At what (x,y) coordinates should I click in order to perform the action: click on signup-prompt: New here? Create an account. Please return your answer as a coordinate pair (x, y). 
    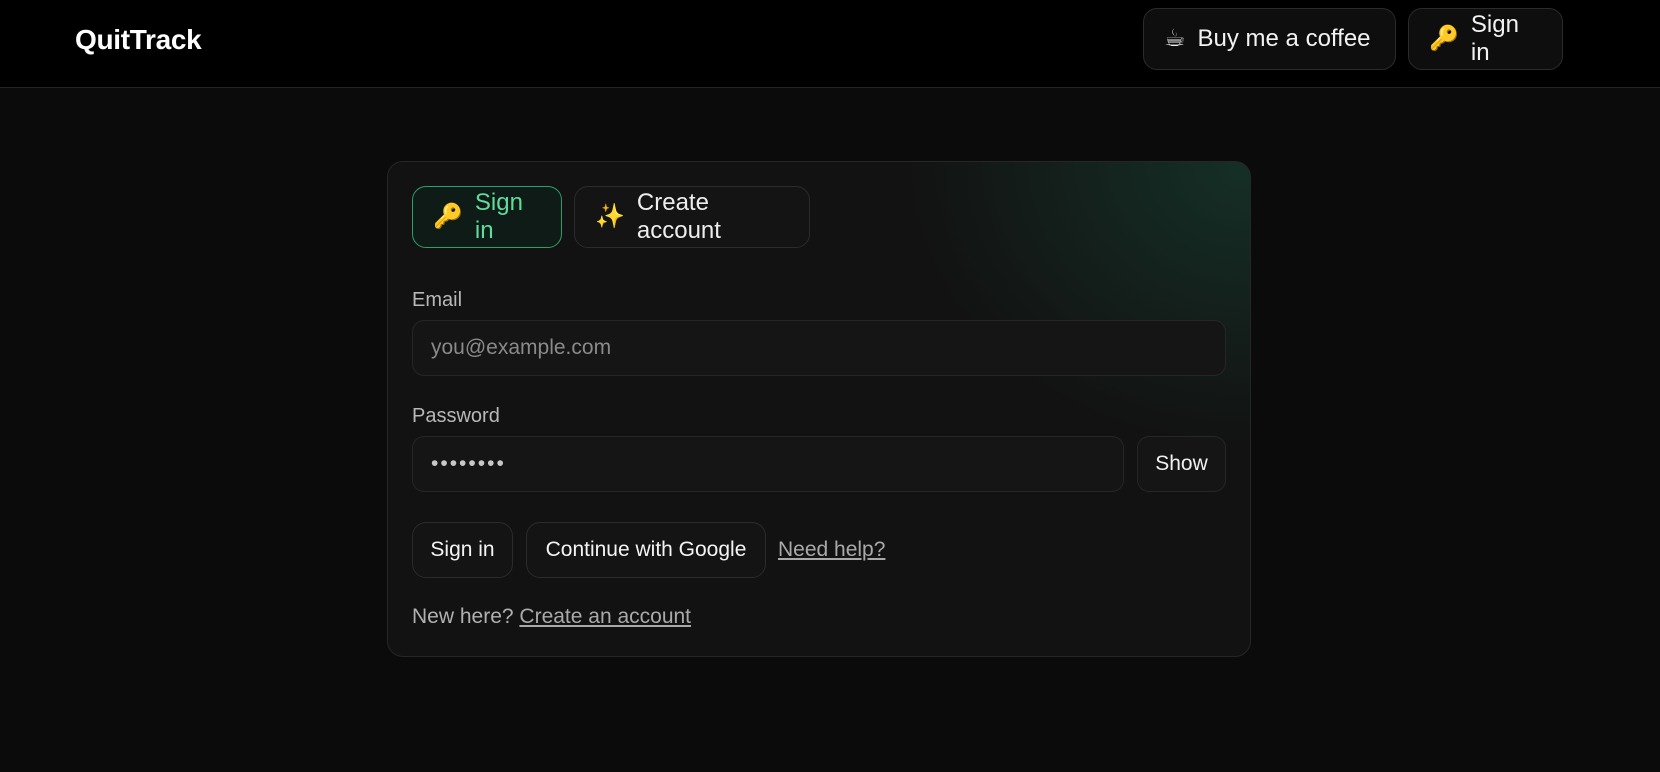
    Looking at the image, I should click on (551, 617).